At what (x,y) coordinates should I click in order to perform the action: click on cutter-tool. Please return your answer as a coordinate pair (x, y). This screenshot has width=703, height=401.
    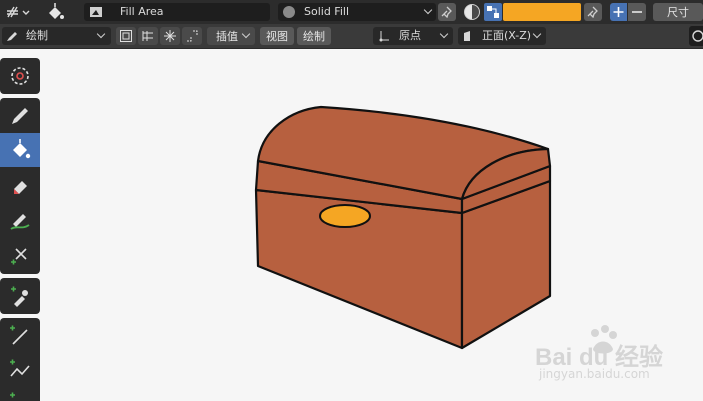
    Looking at the image, I should click on (20, 255).